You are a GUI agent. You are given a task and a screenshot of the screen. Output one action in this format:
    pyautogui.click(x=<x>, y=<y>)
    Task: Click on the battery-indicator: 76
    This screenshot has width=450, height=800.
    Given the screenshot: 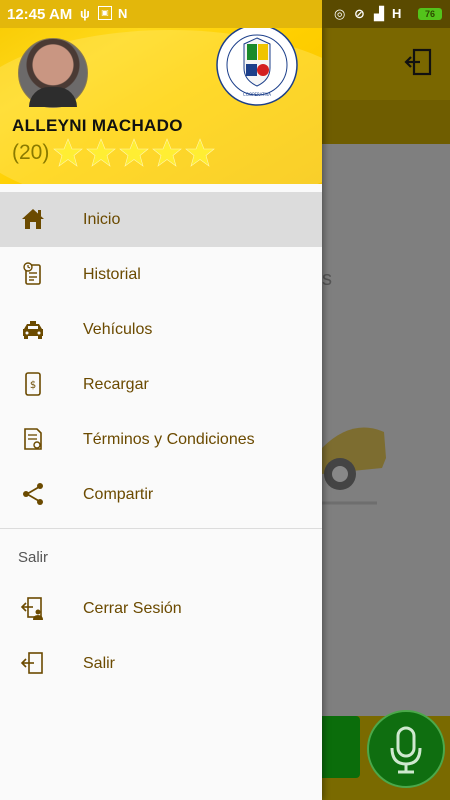 What is the action you would take?
    pyautogui.click(x=430, y=14)
    